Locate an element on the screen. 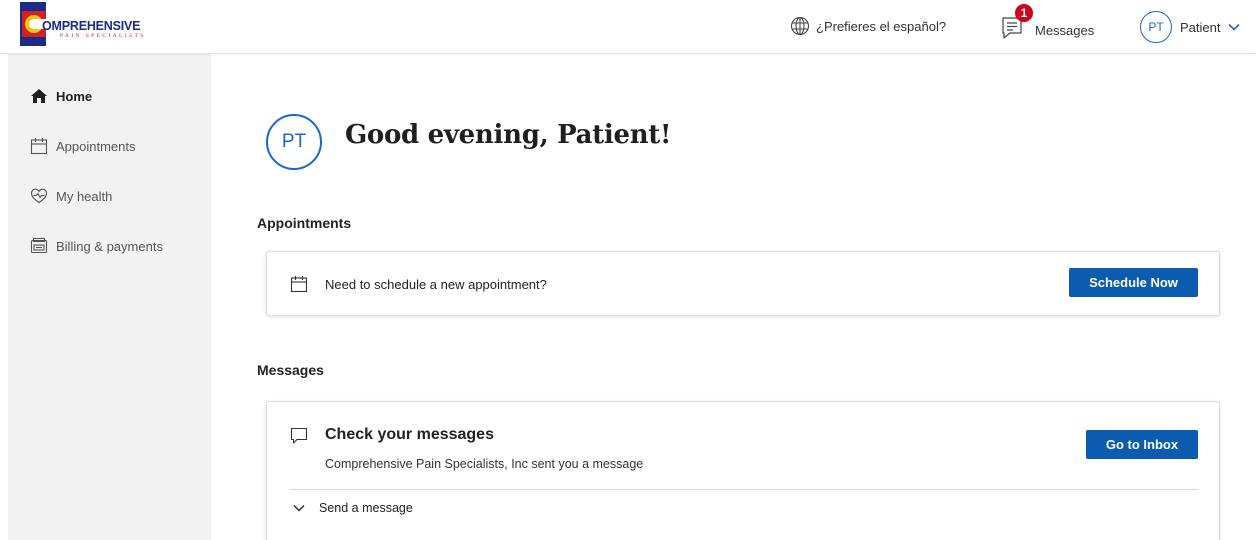  send-message-toggle: Send a message is located at coordinates (353, 508).